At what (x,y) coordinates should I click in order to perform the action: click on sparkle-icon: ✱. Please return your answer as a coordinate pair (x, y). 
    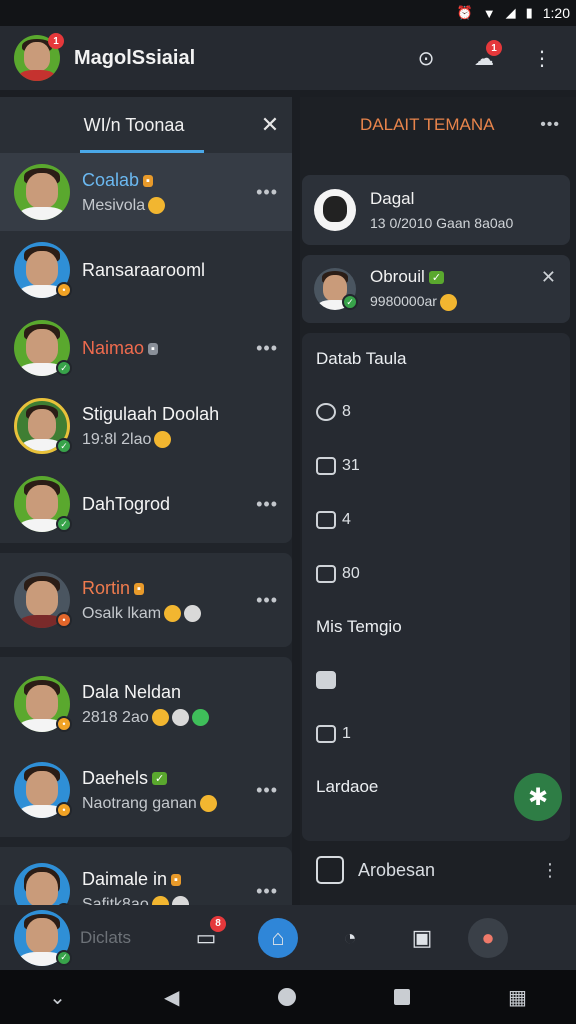
    Looking at the image, I should click on (538, 797).